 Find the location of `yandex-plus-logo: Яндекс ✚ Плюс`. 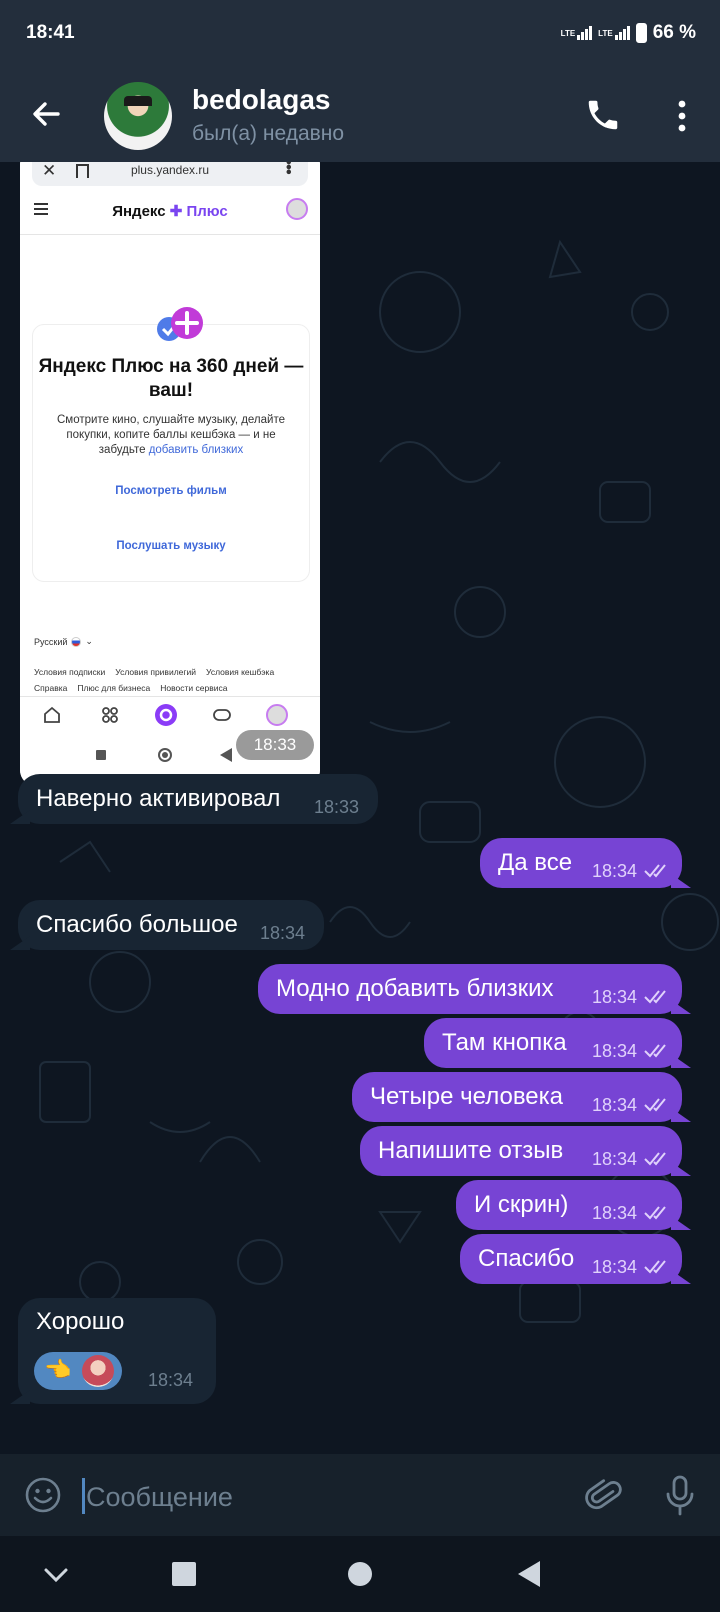

yandex-plus-logo: Яндекс ✚ Плюс is located at coordinates (170, 211).